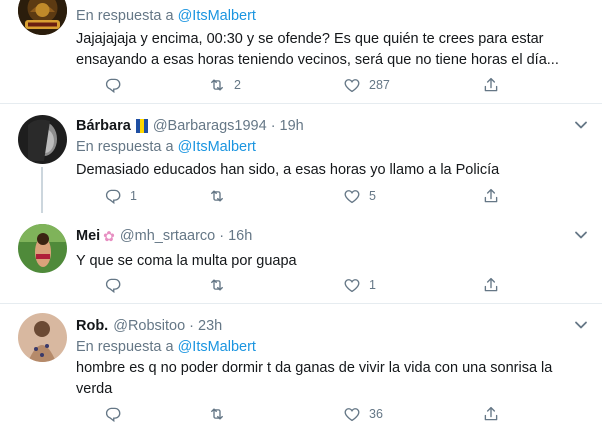 This screenshot has width=612, height=428. Describe the element at coordinates (372, 196) in the screenshot. I see `like-count: 5` at that location.